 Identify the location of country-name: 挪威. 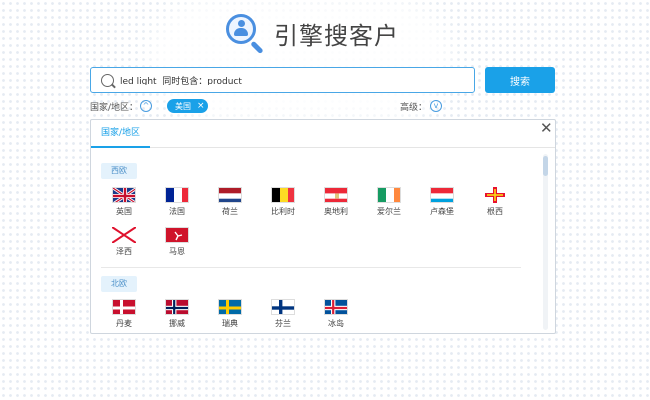
(177, 323).